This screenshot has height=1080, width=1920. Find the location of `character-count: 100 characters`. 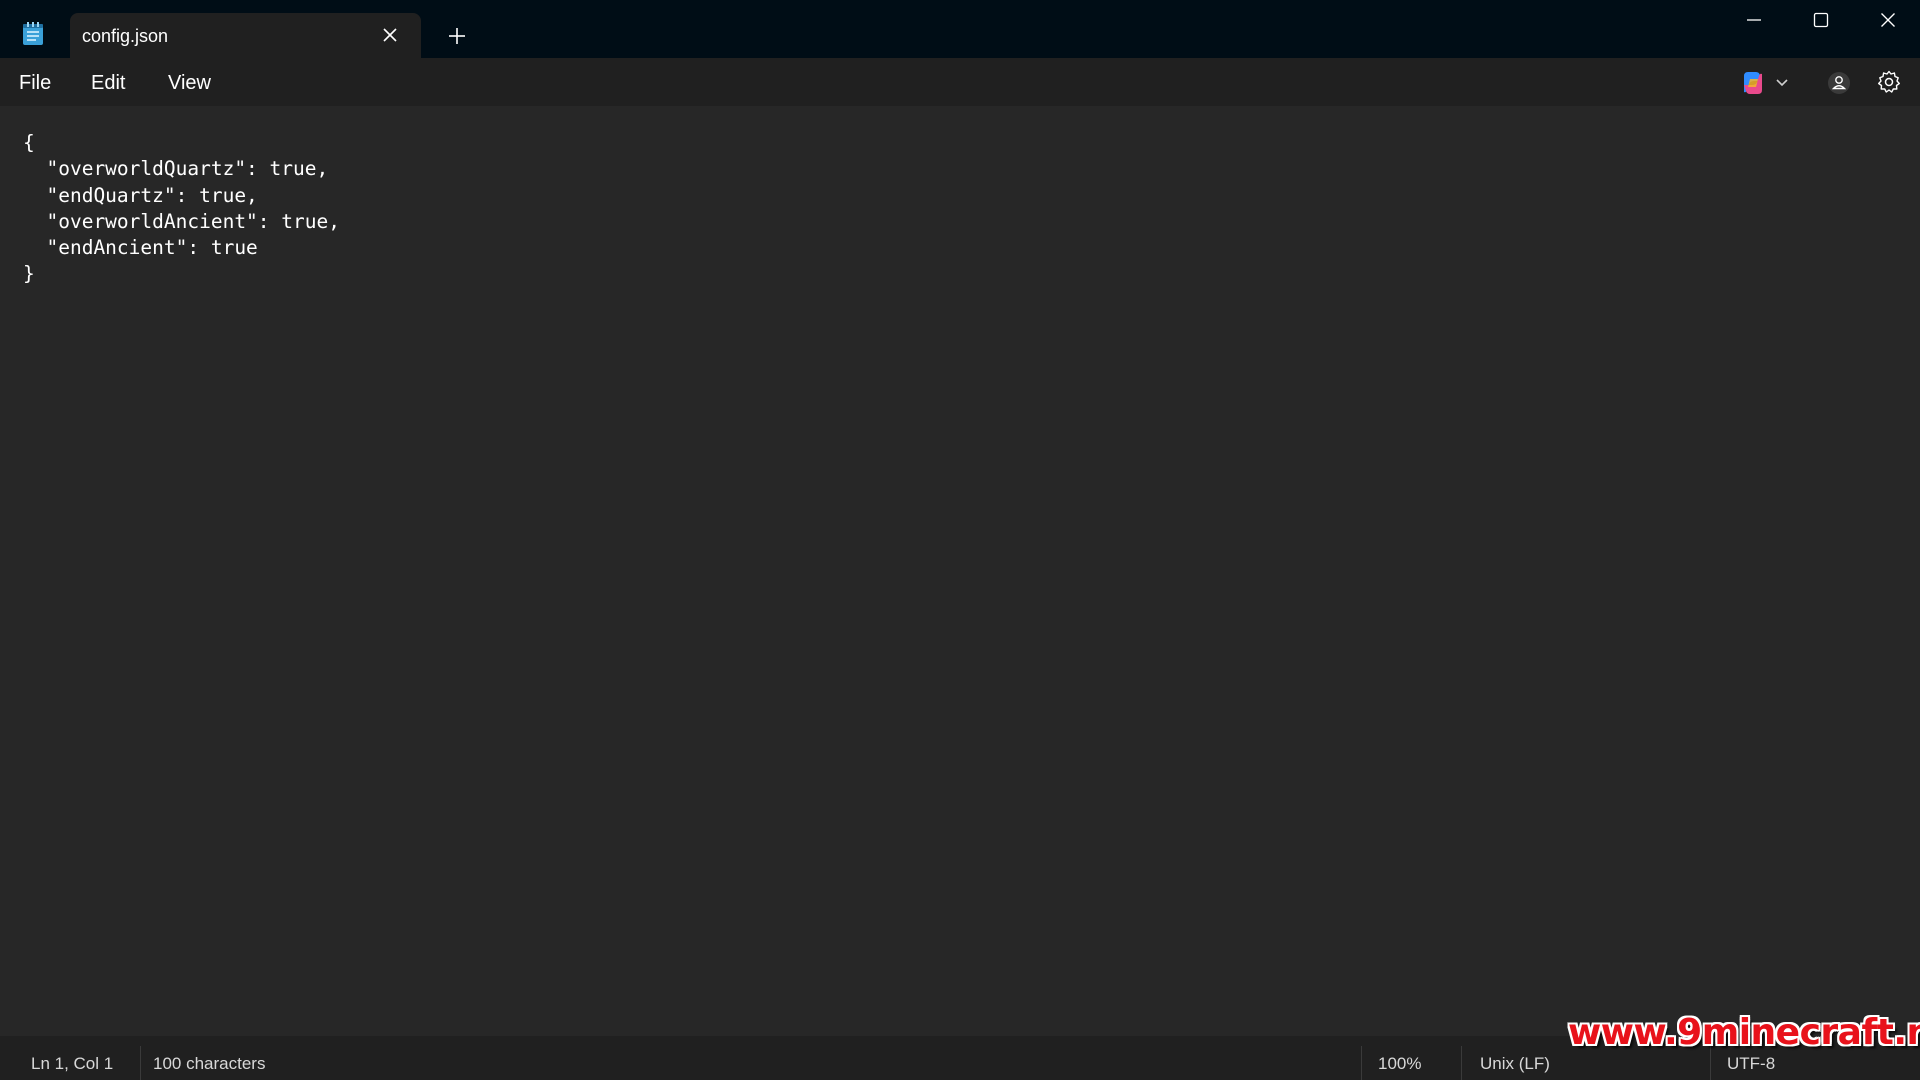

character-count: 100 characters is located at coordinates (209, 1063).